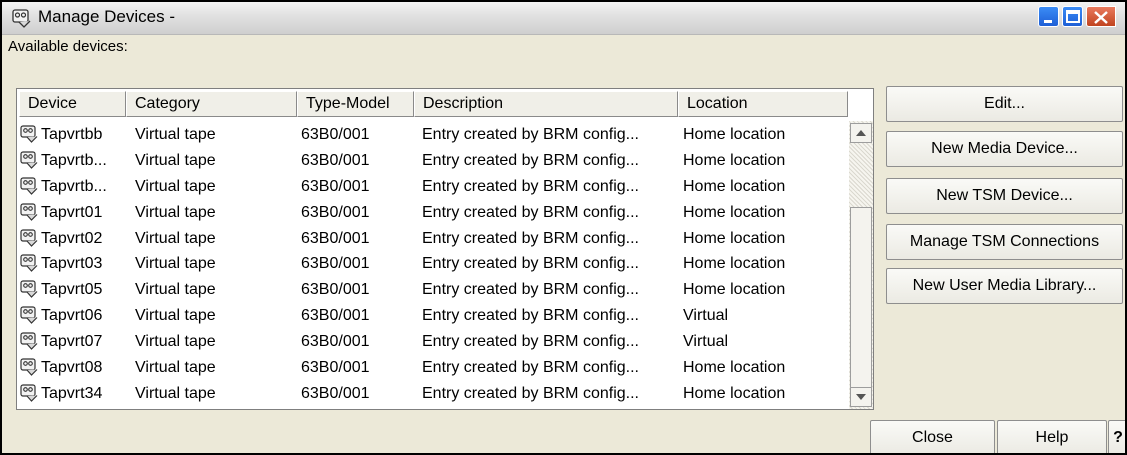  I want to click on arrow-down-icon, so click(861, 397).